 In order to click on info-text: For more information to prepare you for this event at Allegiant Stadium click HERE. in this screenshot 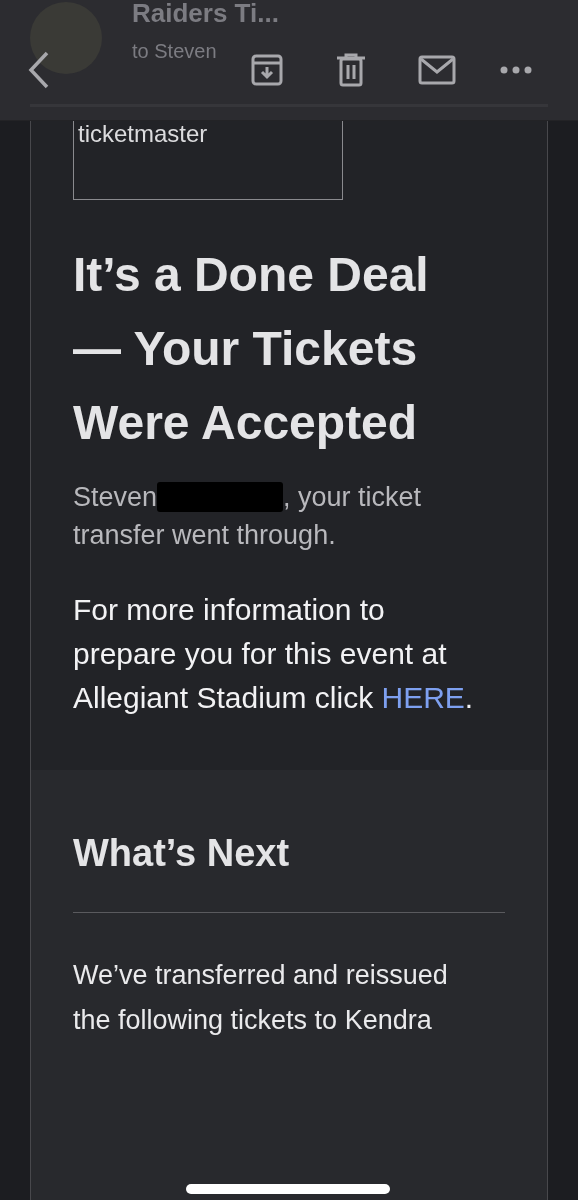, I will do `click(274, 654)`.